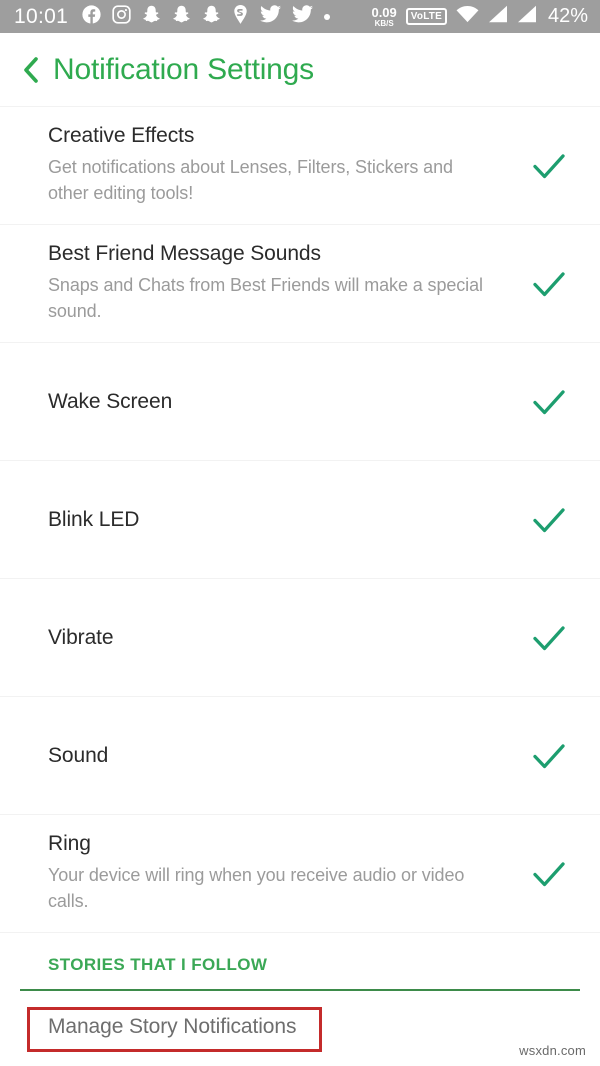  I want to click on signal-sim2-icon, so click(527, 16).